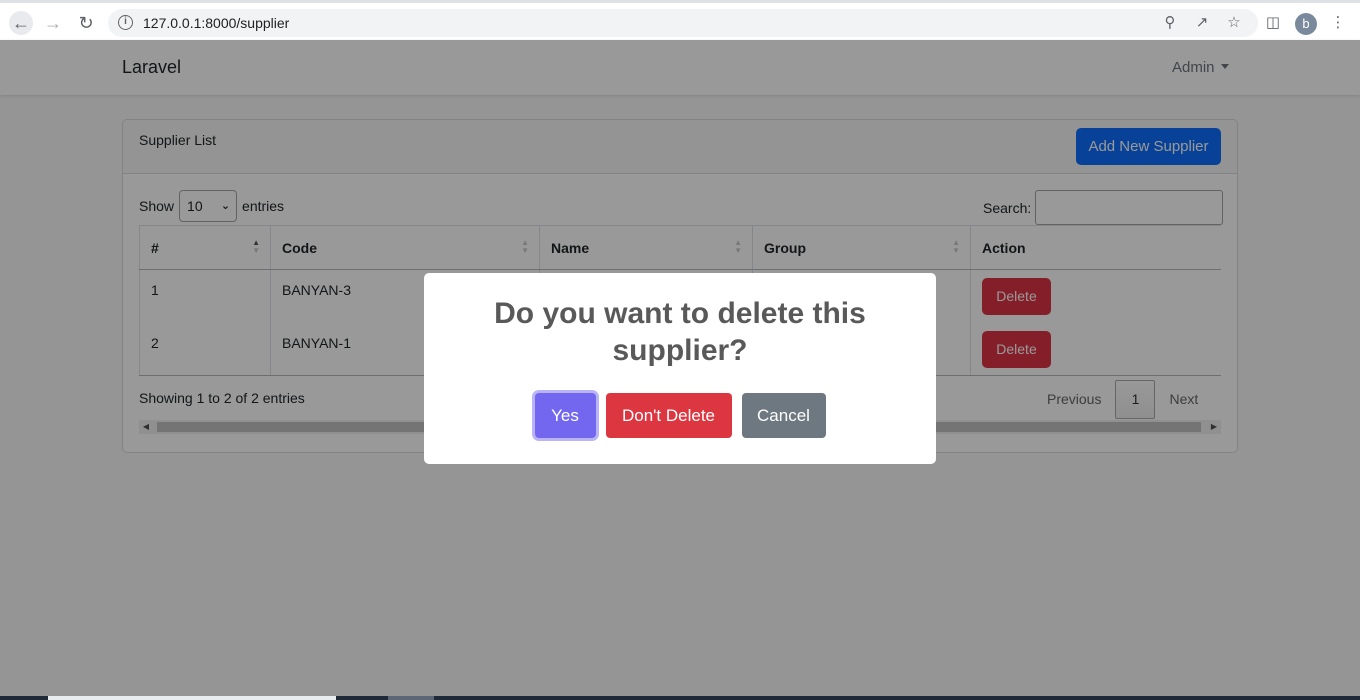  I want to click on cancel-button: Cancel, so click(783, 415).